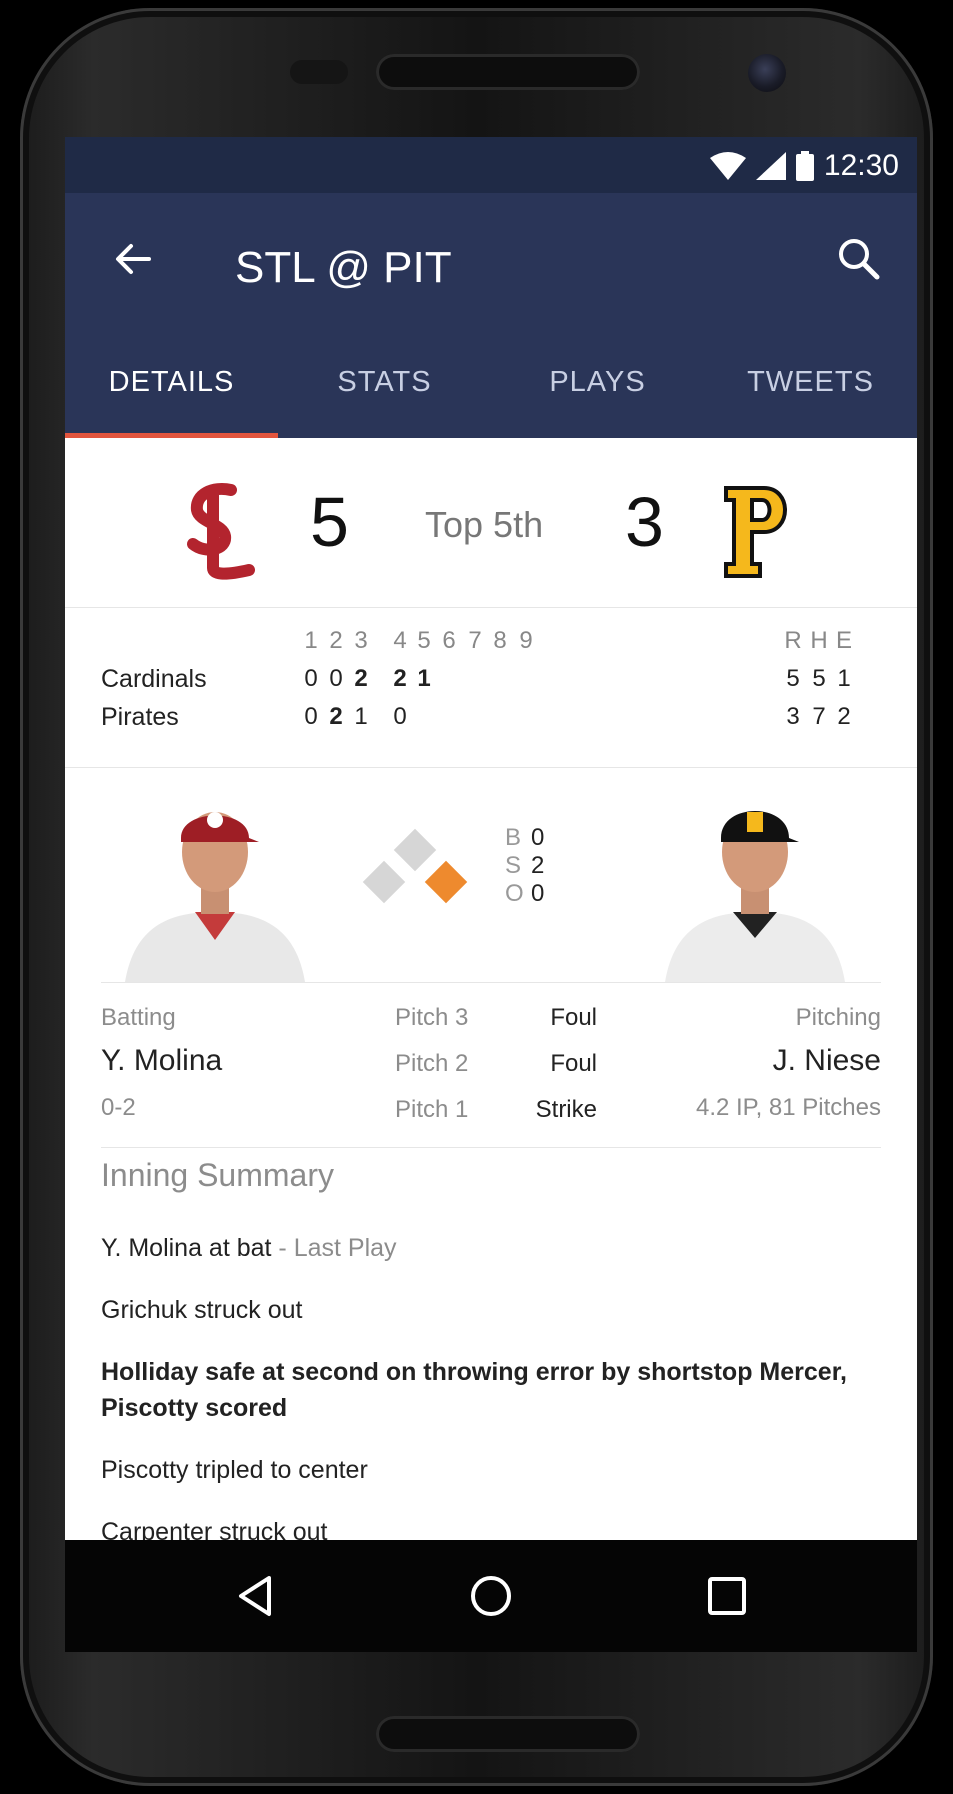 Image resolution: width=953 pixels, height=1794 pixels. What do you see at coordinates (133, 259) in the screenshot?
I see `arrow-left-icon` at bounding box center [133, 259].